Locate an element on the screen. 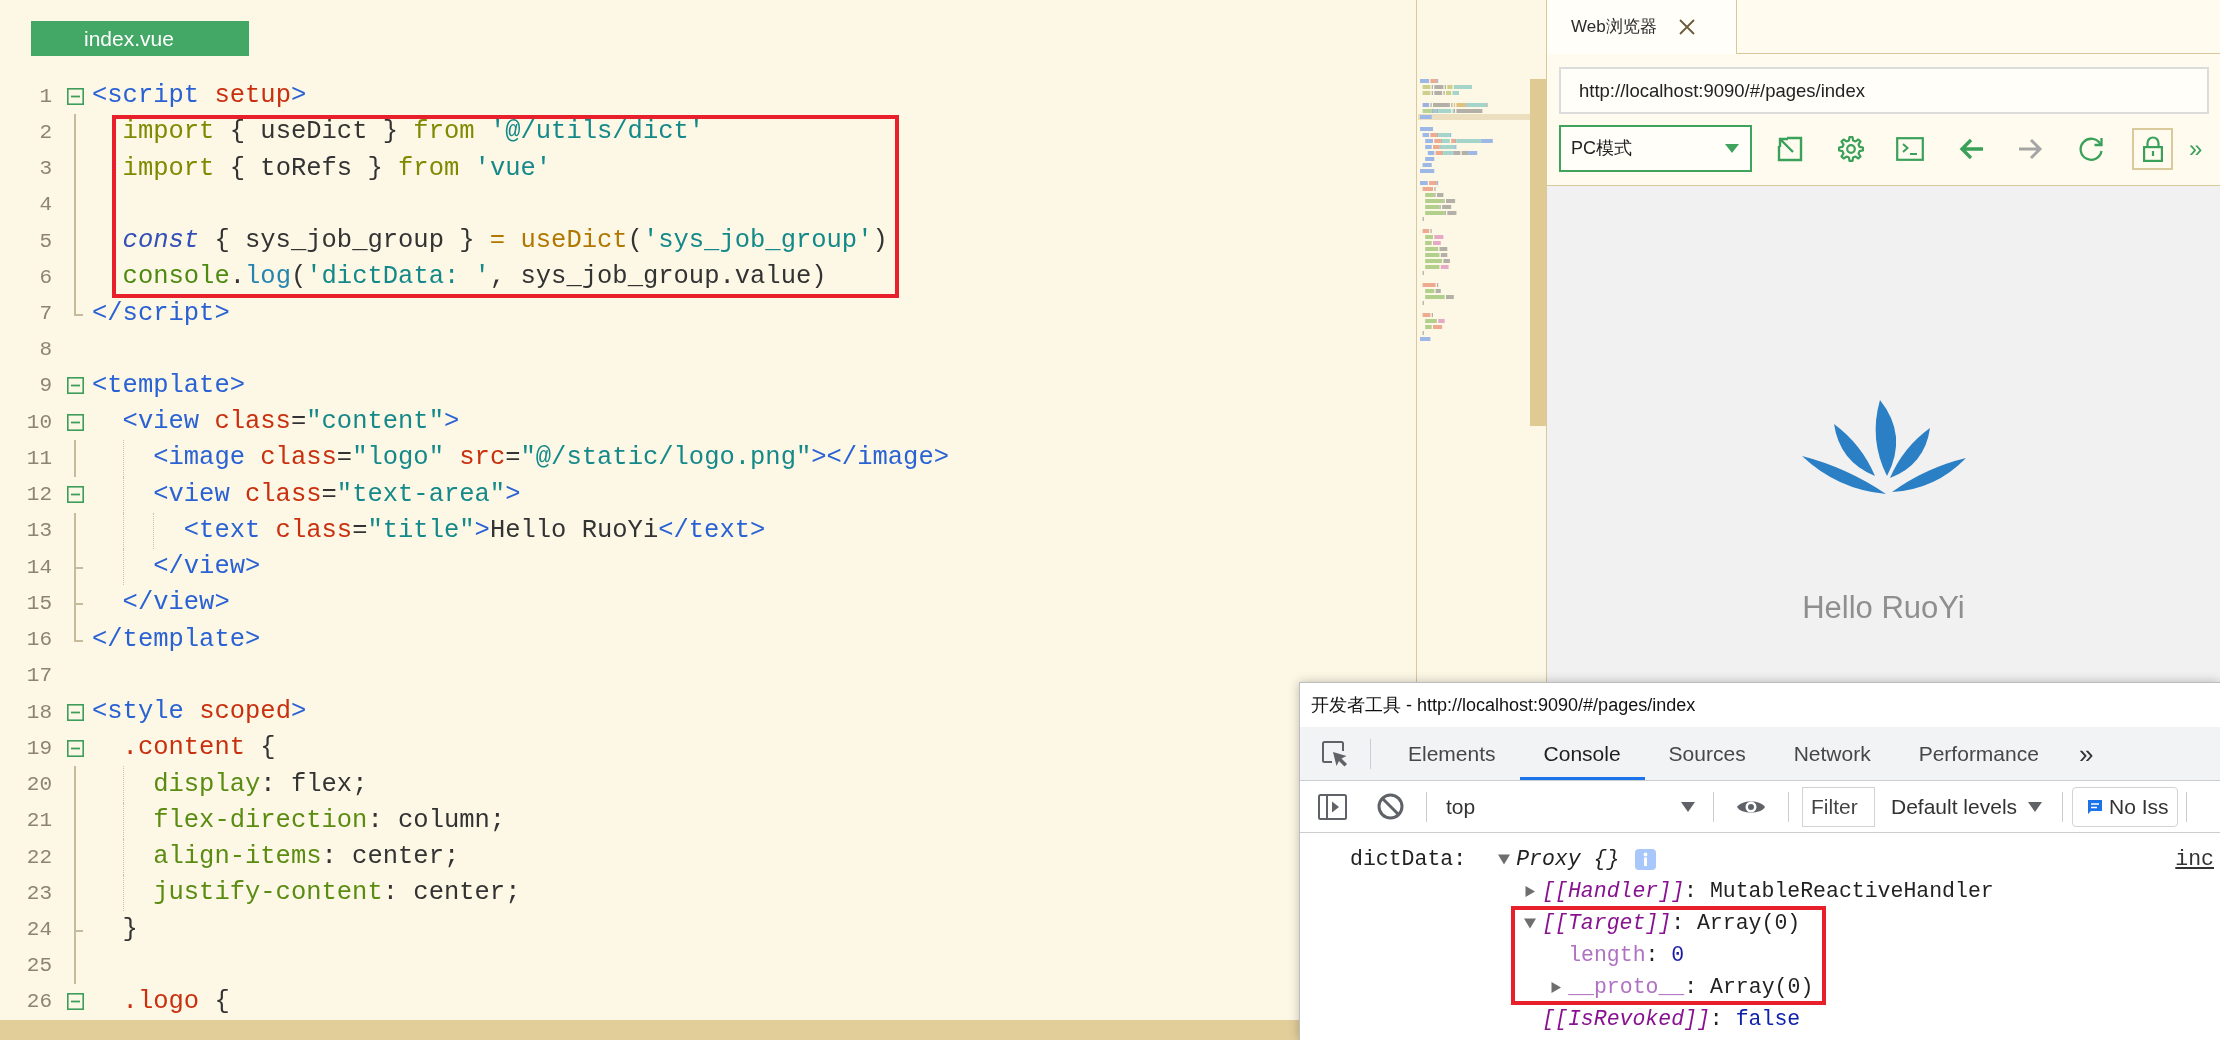 The height and width of the screenshot is (1040, 2220). inspect-icon is located at coordinates (1334, 753).